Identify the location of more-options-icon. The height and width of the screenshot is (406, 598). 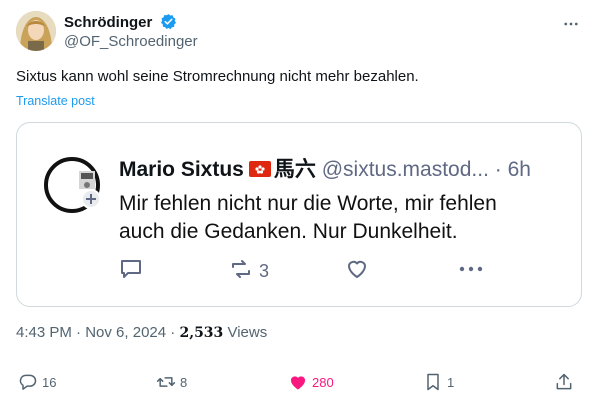
(571, 24).